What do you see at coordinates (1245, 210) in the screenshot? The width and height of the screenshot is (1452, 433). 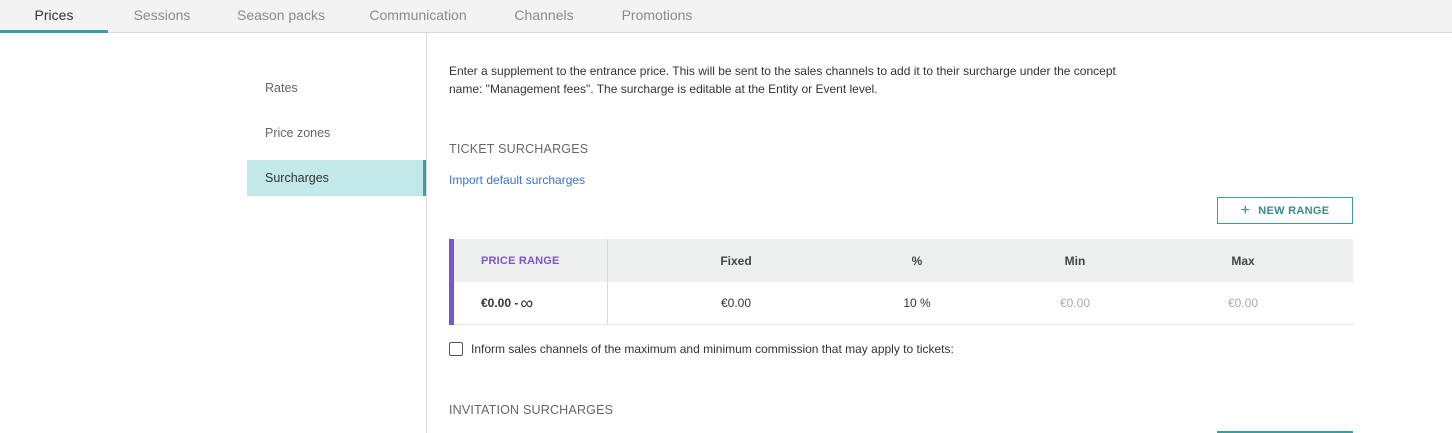 I see `plus-icon: +` at bounding box center [1245, 210].